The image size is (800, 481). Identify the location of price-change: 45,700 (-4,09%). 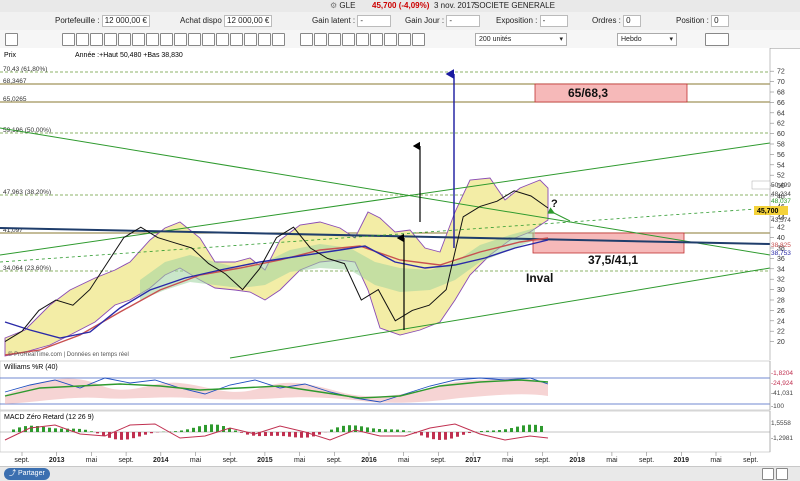
(400, 5).